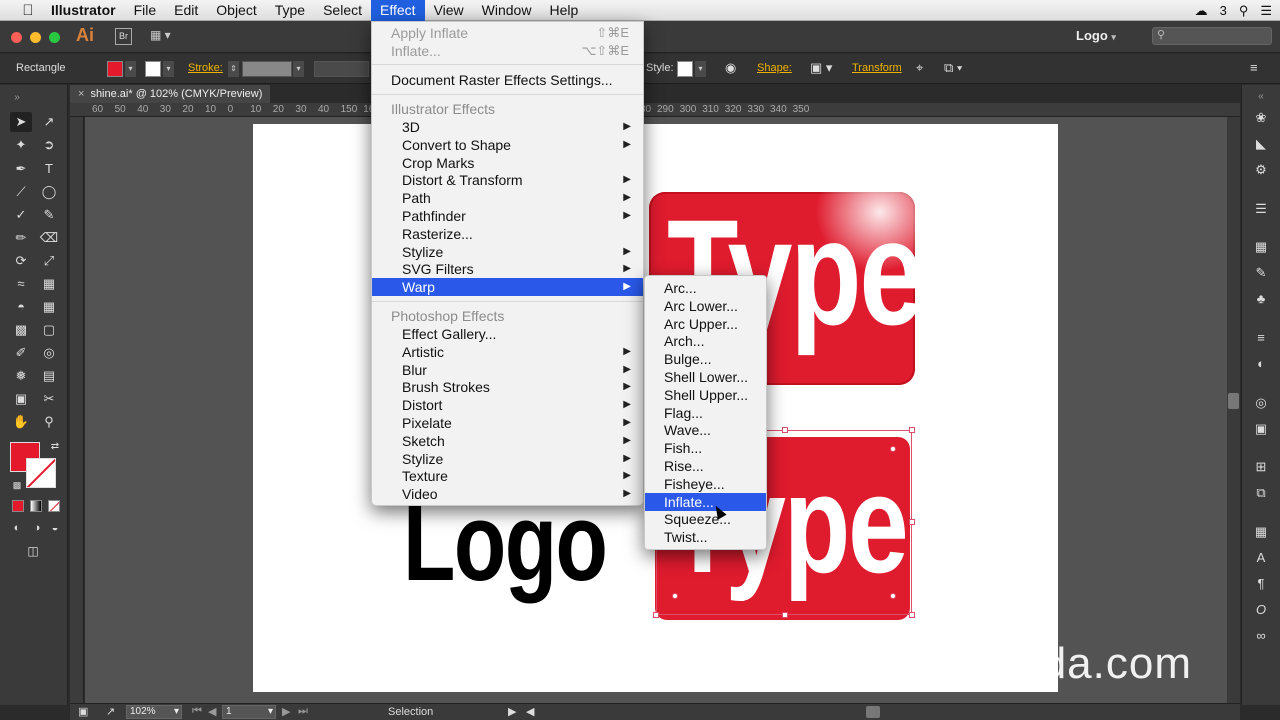 The image size is (1280, 720). What do you see at coordinates (33, 551) in the screenshot?
I see `screen-mode-icon: ◫` at bounding box center [33, 551].